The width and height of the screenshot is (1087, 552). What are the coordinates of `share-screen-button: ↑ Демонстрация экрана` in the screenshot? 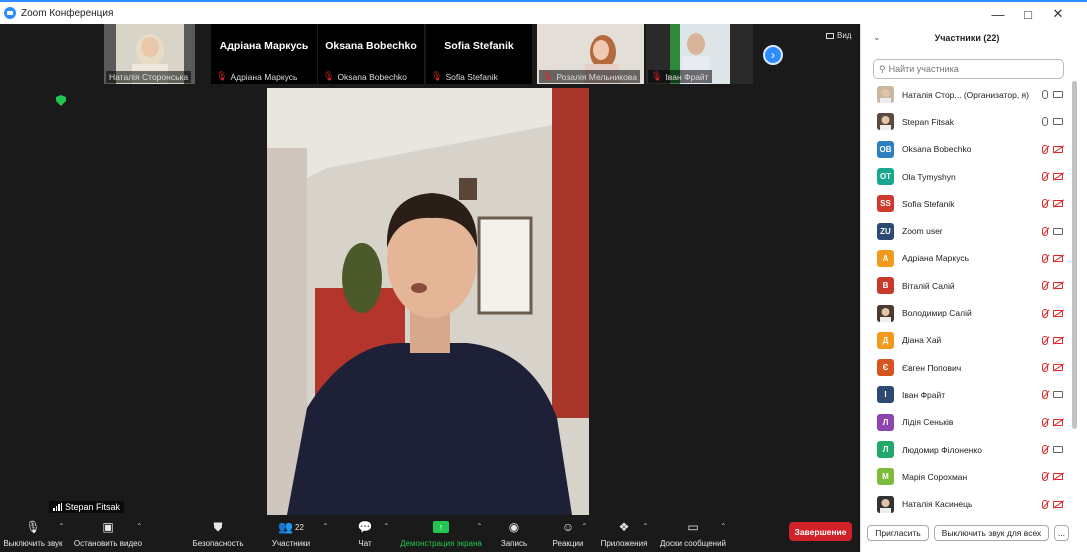 It's located at (441, 533).